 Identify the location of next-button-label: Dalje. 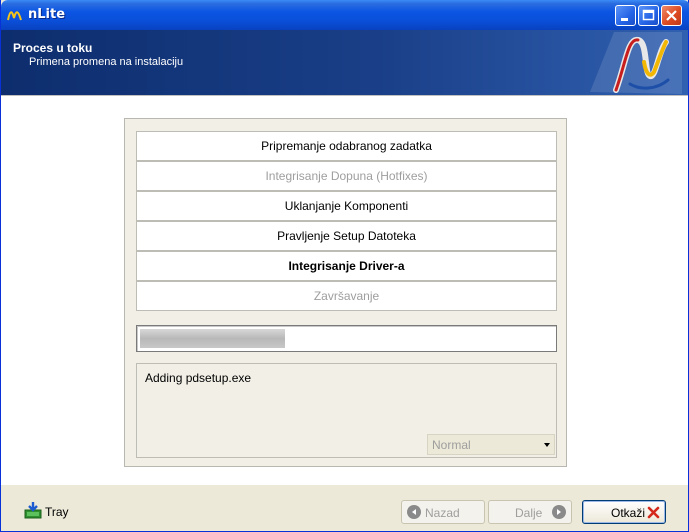
(529, 513).